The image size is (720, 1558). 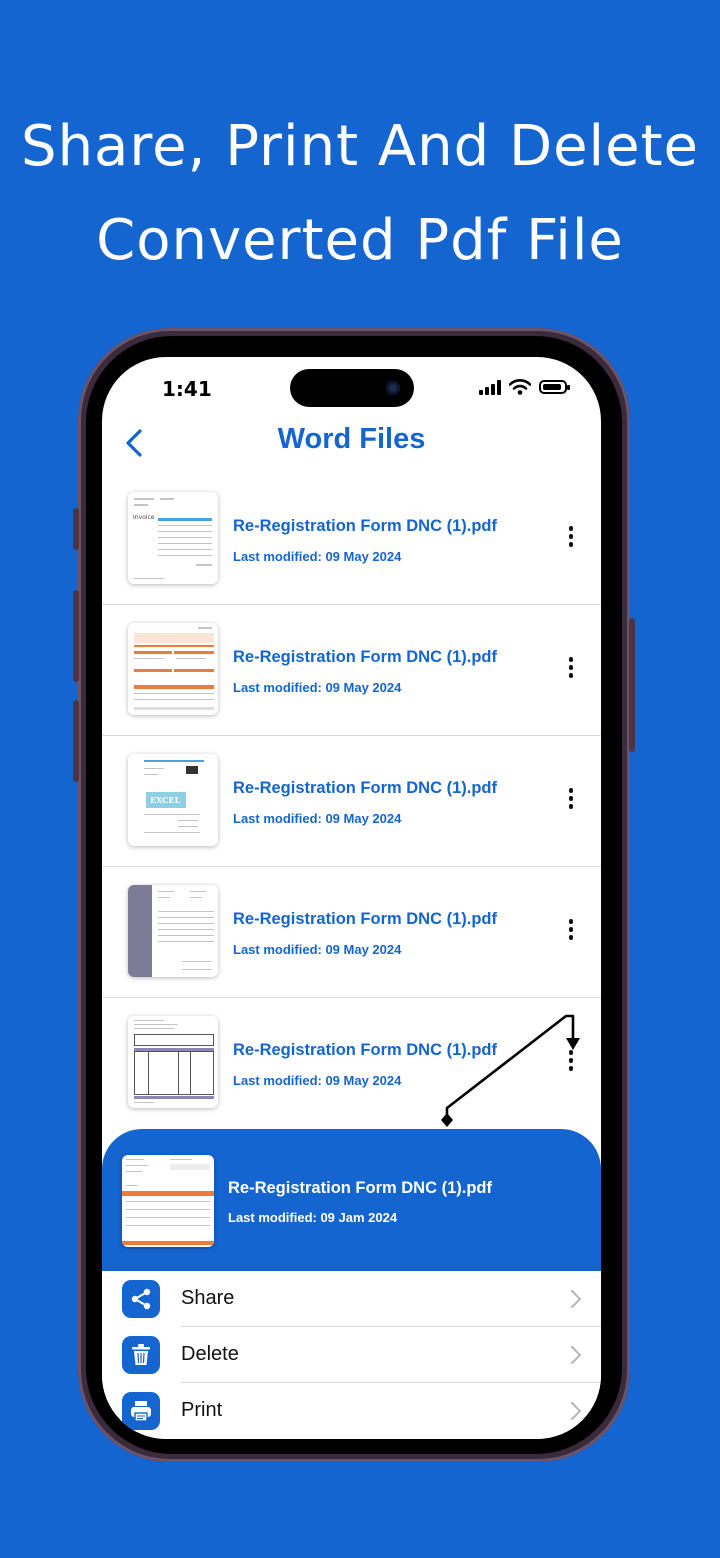 I want to click on file-thumbnail: EXCEL, so click(x=173, y=800).